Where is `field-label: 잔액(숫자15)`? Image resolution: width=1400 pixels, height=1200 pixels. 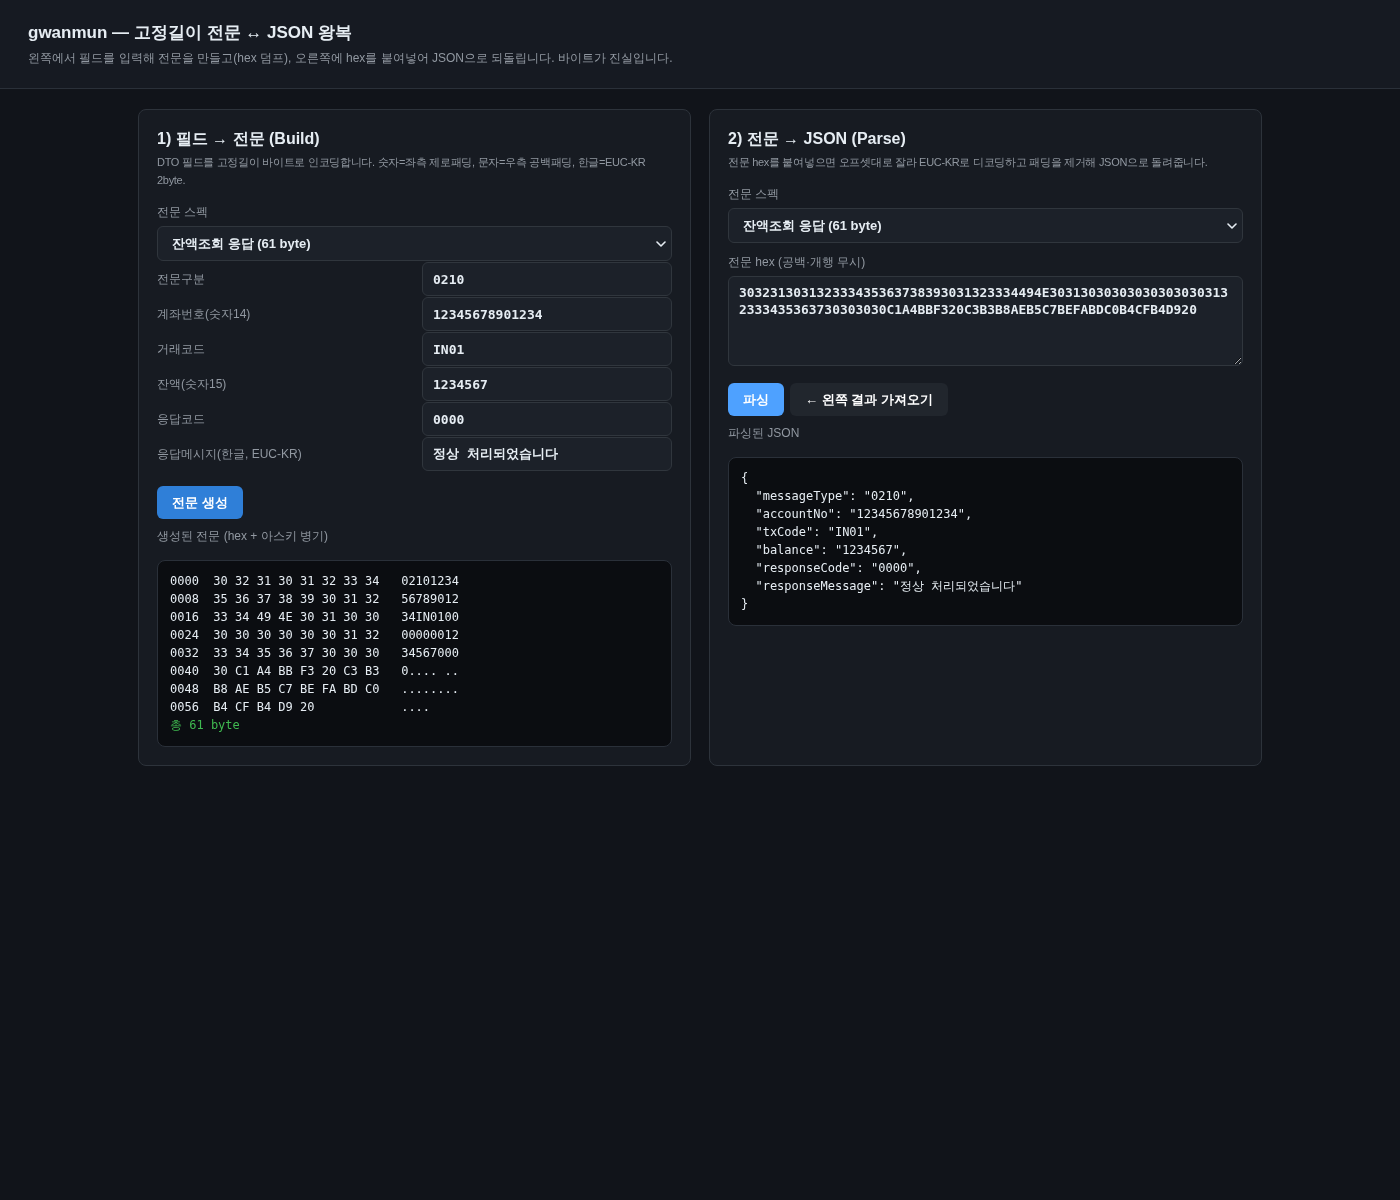
field-label: 잔액(숫자15) is located at coordinates (192, 384).